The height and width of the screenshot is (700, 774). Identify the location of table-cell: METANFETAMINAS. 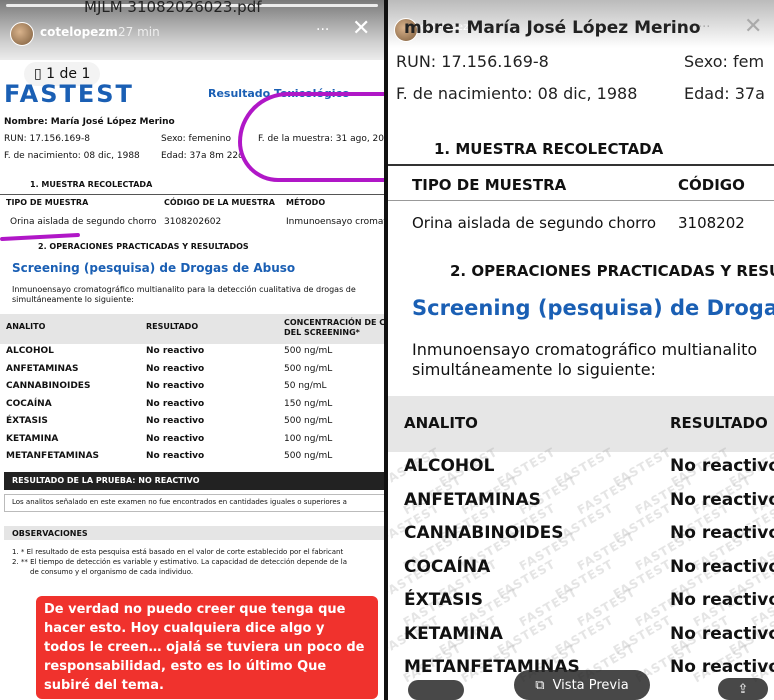
(53, 456).